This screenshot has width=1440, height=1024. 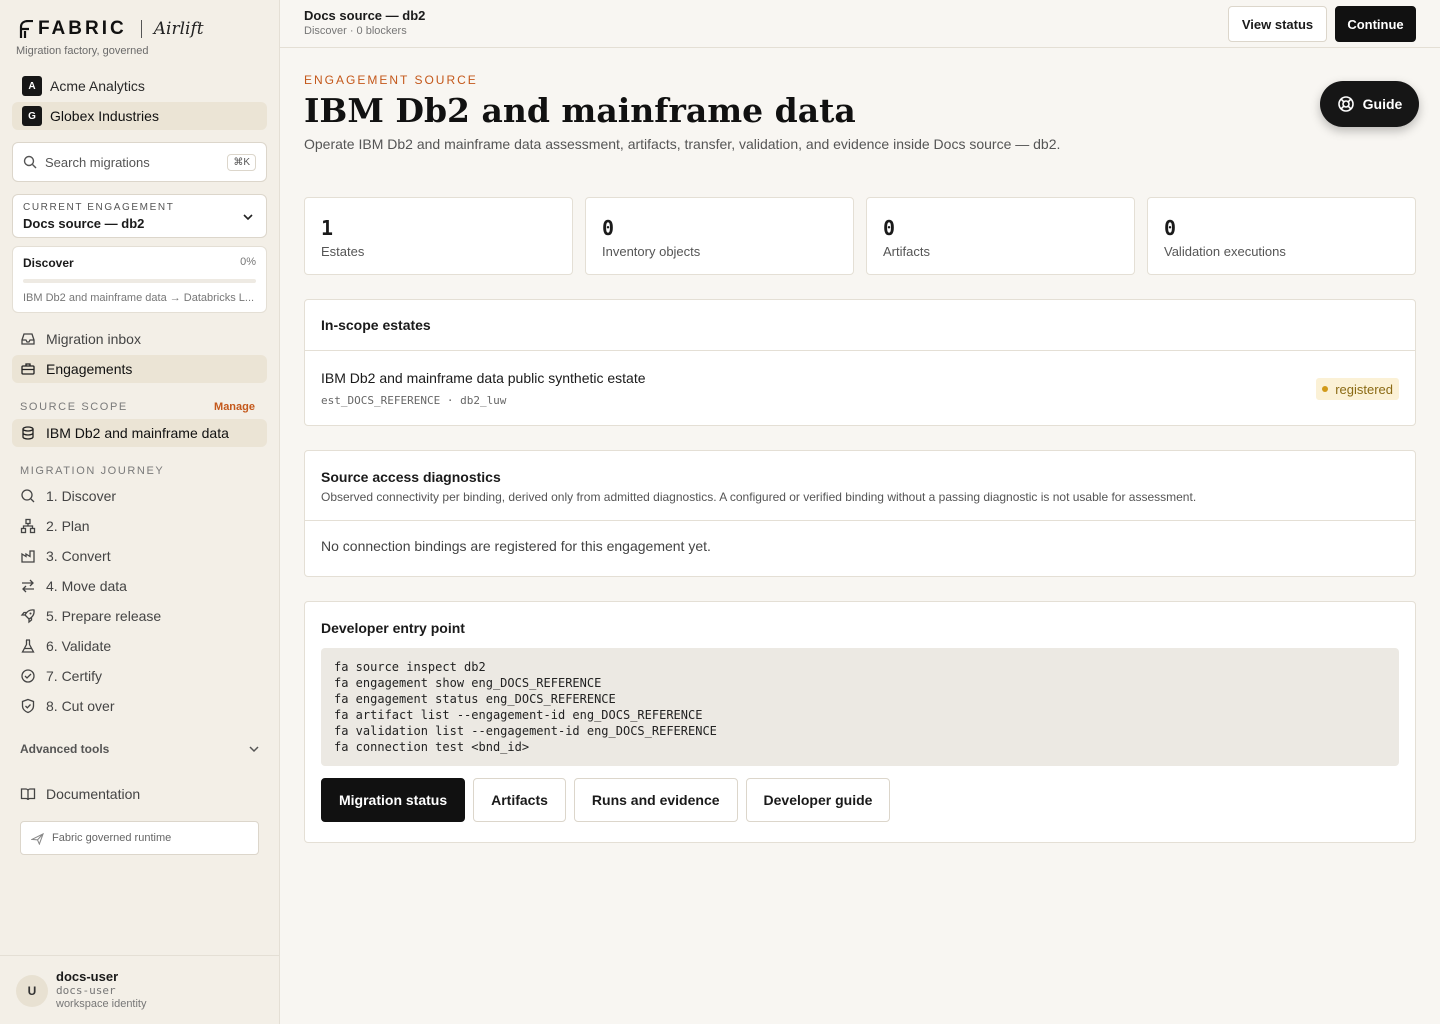 I want to click on nav-migration-inbox: Migration inbox, so click(x=139, y=339).